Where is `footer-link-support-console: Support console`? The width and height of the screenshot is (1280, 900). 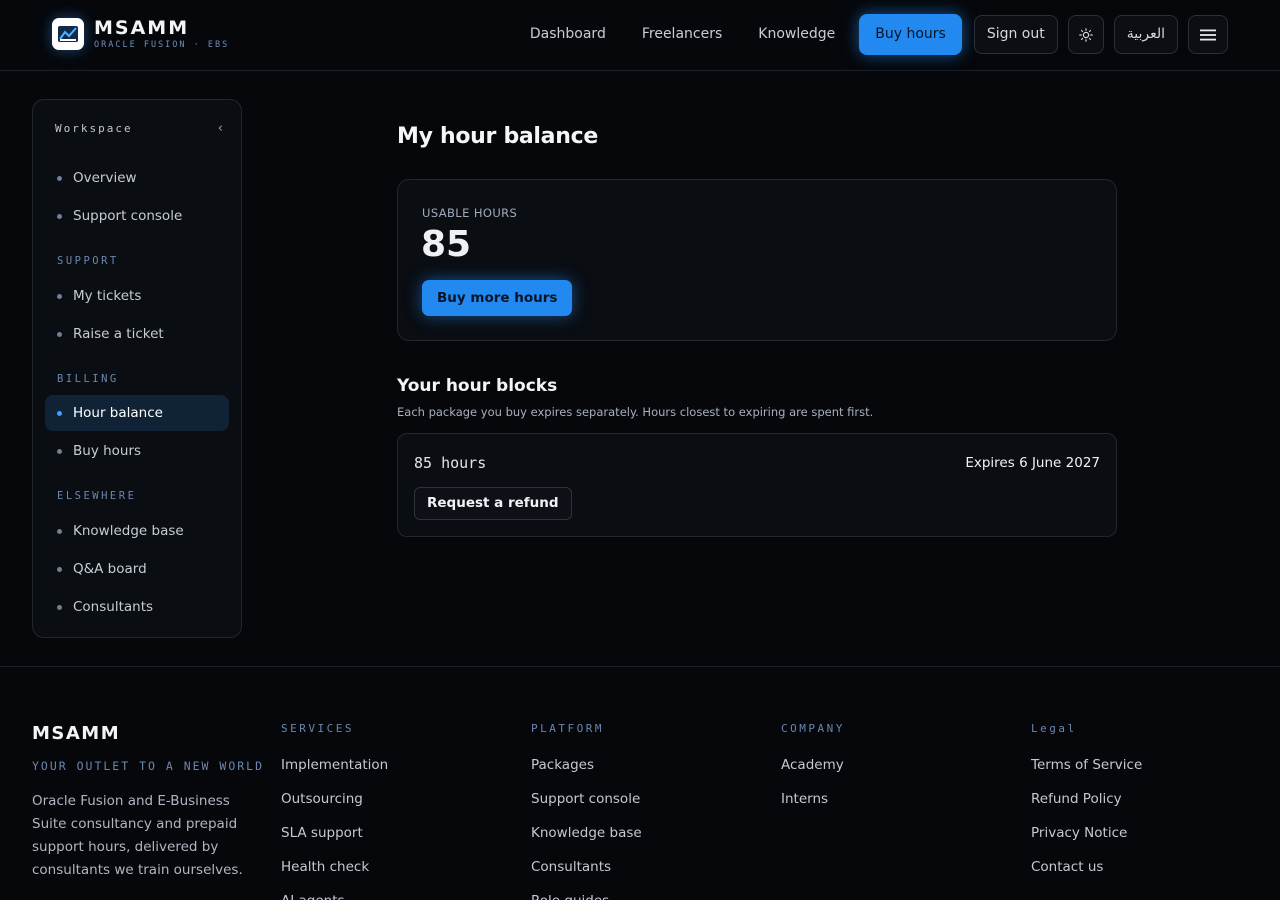
footer-link-support-console: Support console is located at coordinates (586, 806).